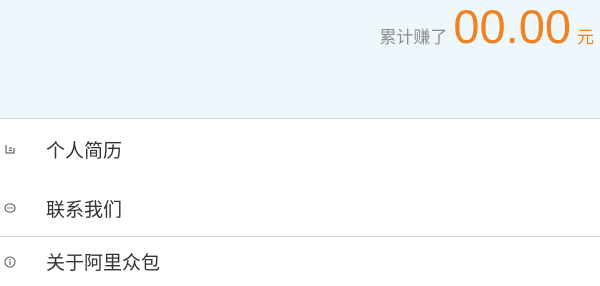 The width and height of the screenshot is (600, 286). Describe the element at coordinates (103, 263) in the screenshot. I see `menu-item-label: 关于阿里众包` at that location.